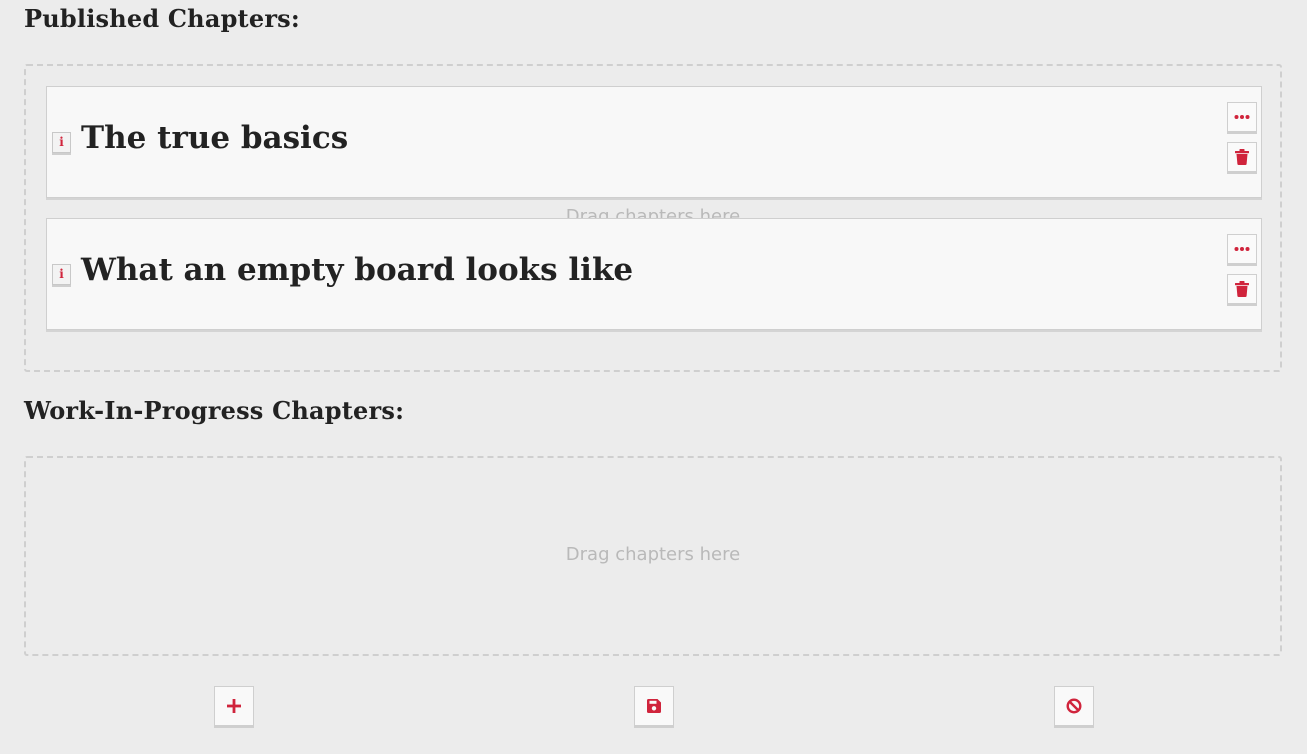 The height and width of the screenshot is (754, 1307). What do you see at coordinates (654, 274) in the screenshot?
I see `chapter-card: i What an empty board looks like` at bounding box center [654, 274].